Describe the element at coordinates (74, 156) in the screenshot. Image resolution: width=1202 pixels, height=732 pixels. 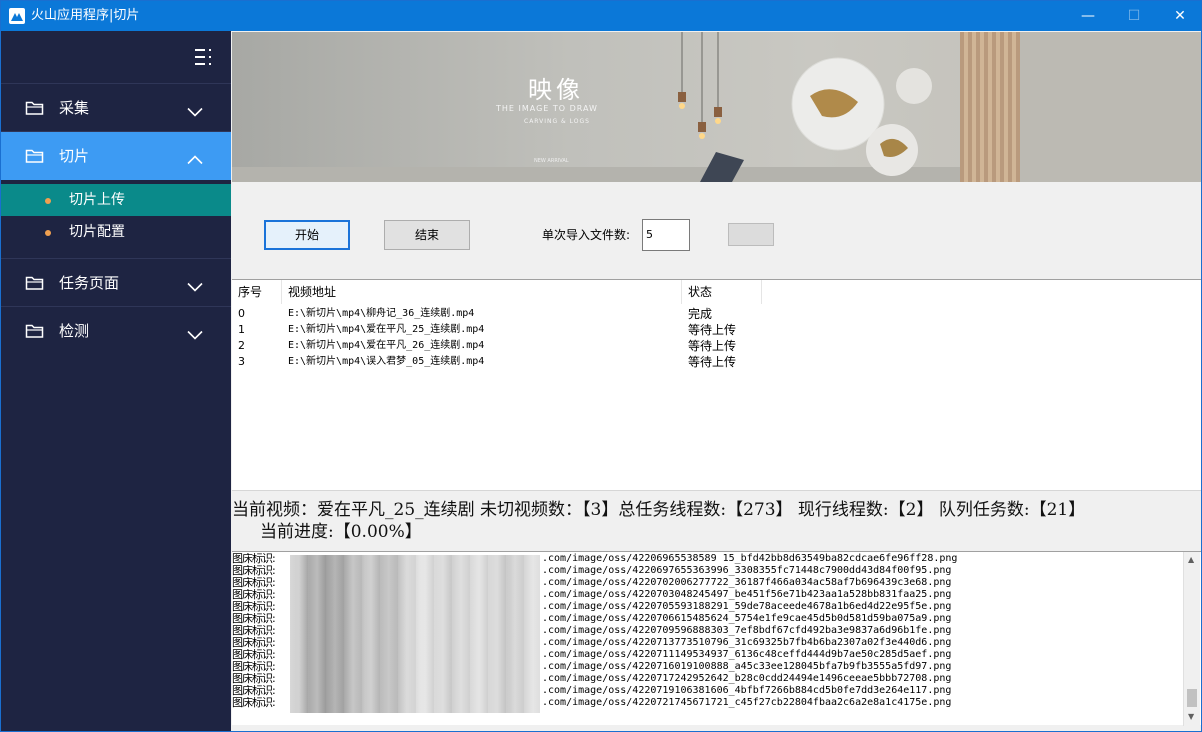
I see `sidebar-item-label: 切片` at that location.